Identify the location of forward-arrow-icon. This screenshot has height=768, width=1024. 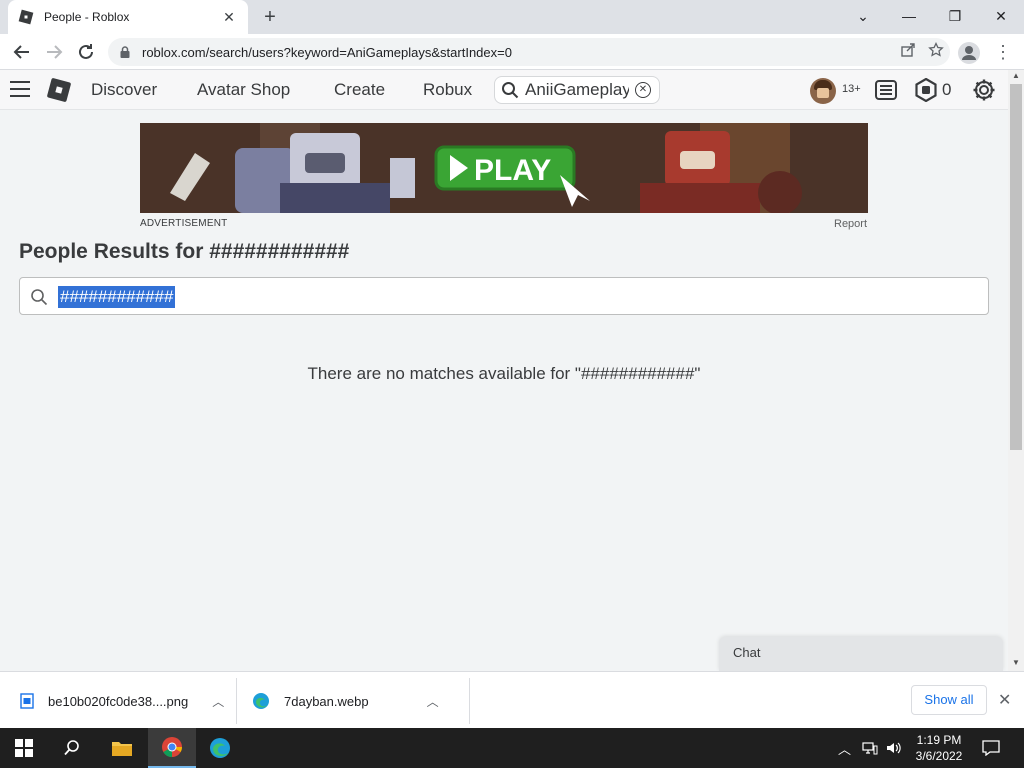
(54, 52).